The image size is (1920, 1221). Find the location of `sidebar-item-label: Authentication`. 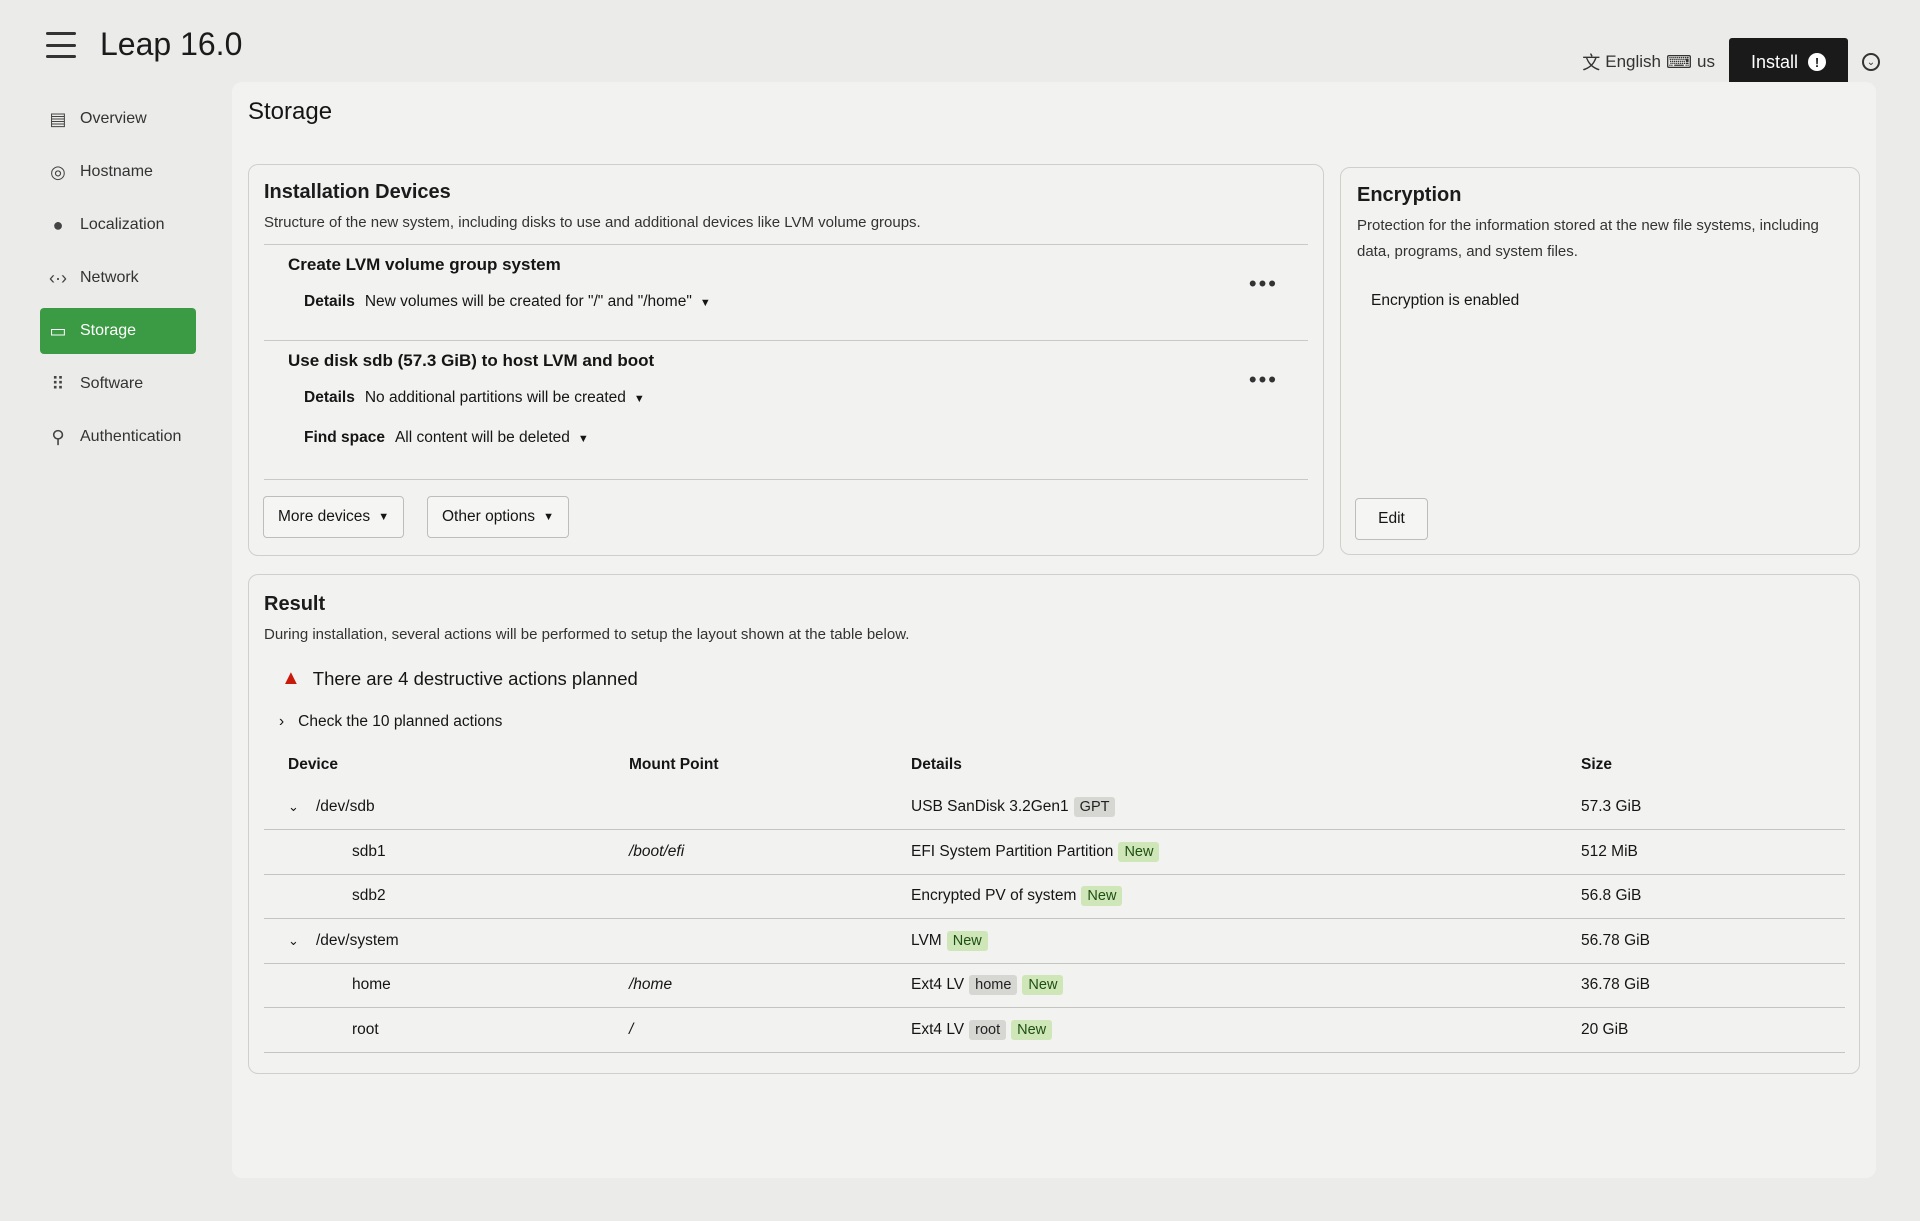

sidebar-item-label: Authentication is located at coordinates (131, 436).